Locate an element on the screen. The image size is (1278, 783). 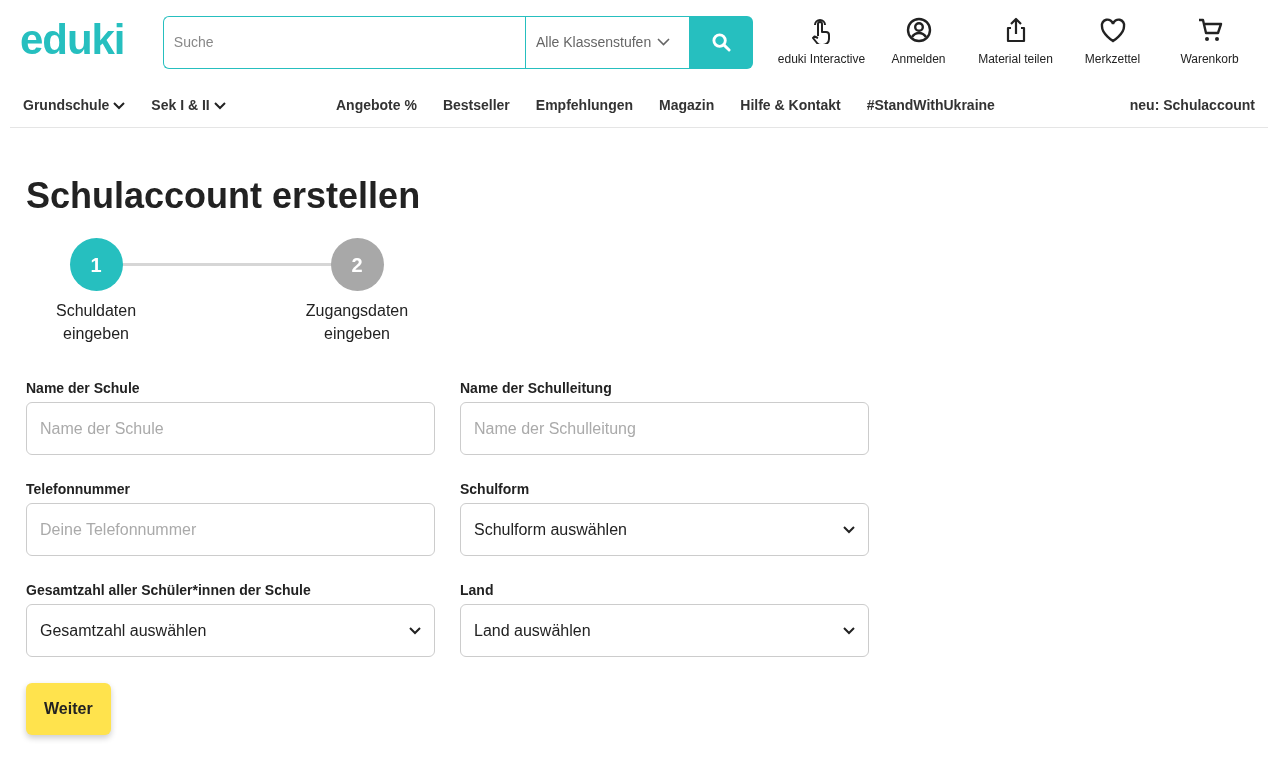
nav-link: Bestseller is located at coordinates (476, 105).